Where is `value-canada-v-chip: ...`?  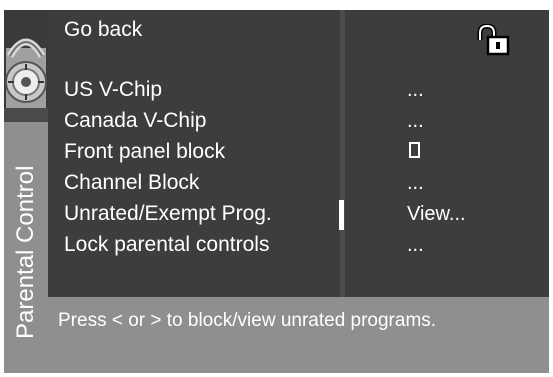 value-canada-v-chip: ... is located at coordinates (415, 121).